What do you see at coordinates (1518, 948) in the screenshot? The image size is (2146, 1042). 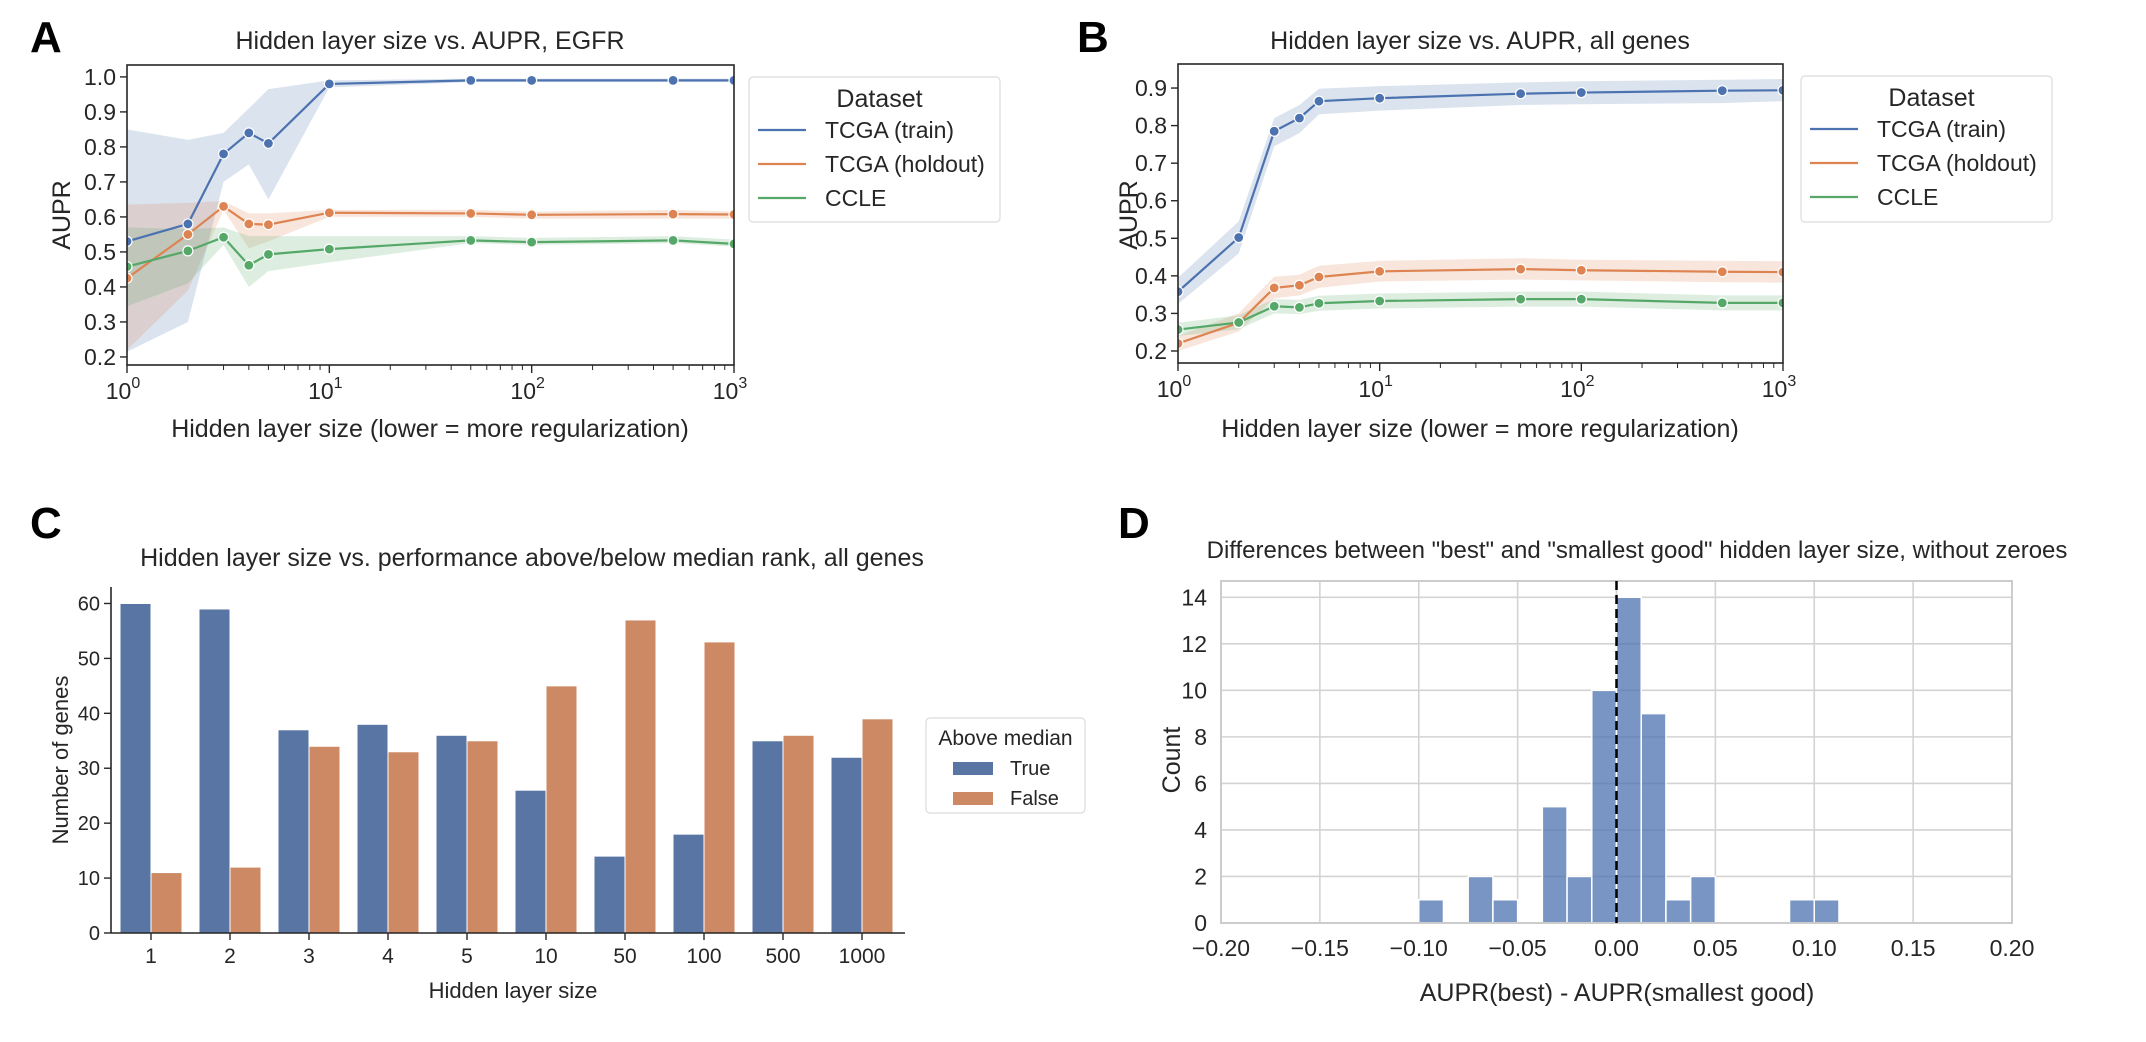 I see `x-tick-label: −0.05` at bounding box center [1518, 948].